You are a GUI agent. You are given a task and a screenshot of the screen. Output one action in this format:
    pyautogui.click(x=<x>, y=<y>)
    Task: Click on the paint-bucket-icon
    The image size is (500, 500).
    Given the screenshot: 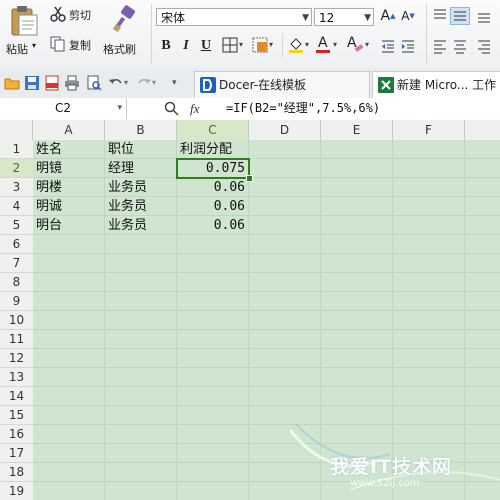 What is the action you would take?
    pyautogui.click(x=296, y=45)
    